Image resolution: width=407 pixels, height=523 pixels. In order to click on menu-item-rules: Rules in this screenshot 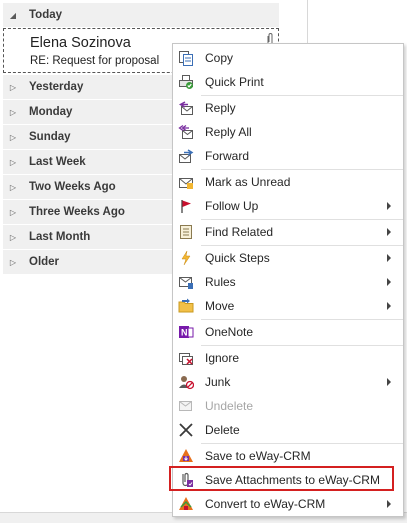, I will do `click(288, 282)`.